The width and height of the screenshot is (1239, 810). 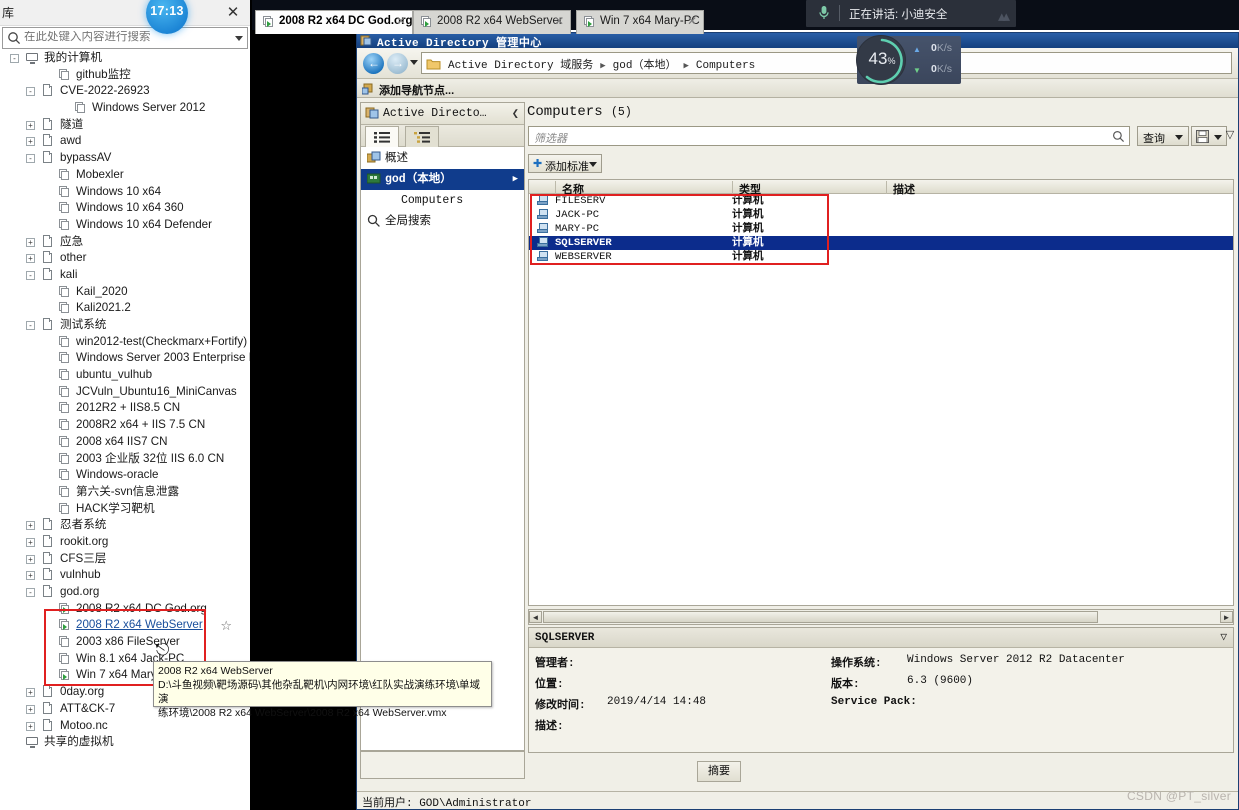 I want to click on list-view-tab, so click(x=382, y=136).